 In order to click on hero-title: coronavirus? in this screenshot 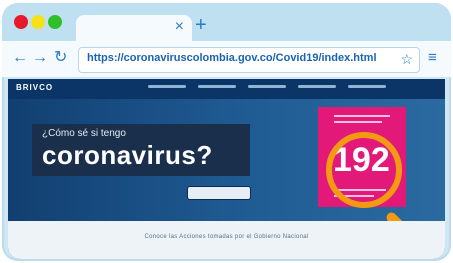, I will do `click(127, 155)`.